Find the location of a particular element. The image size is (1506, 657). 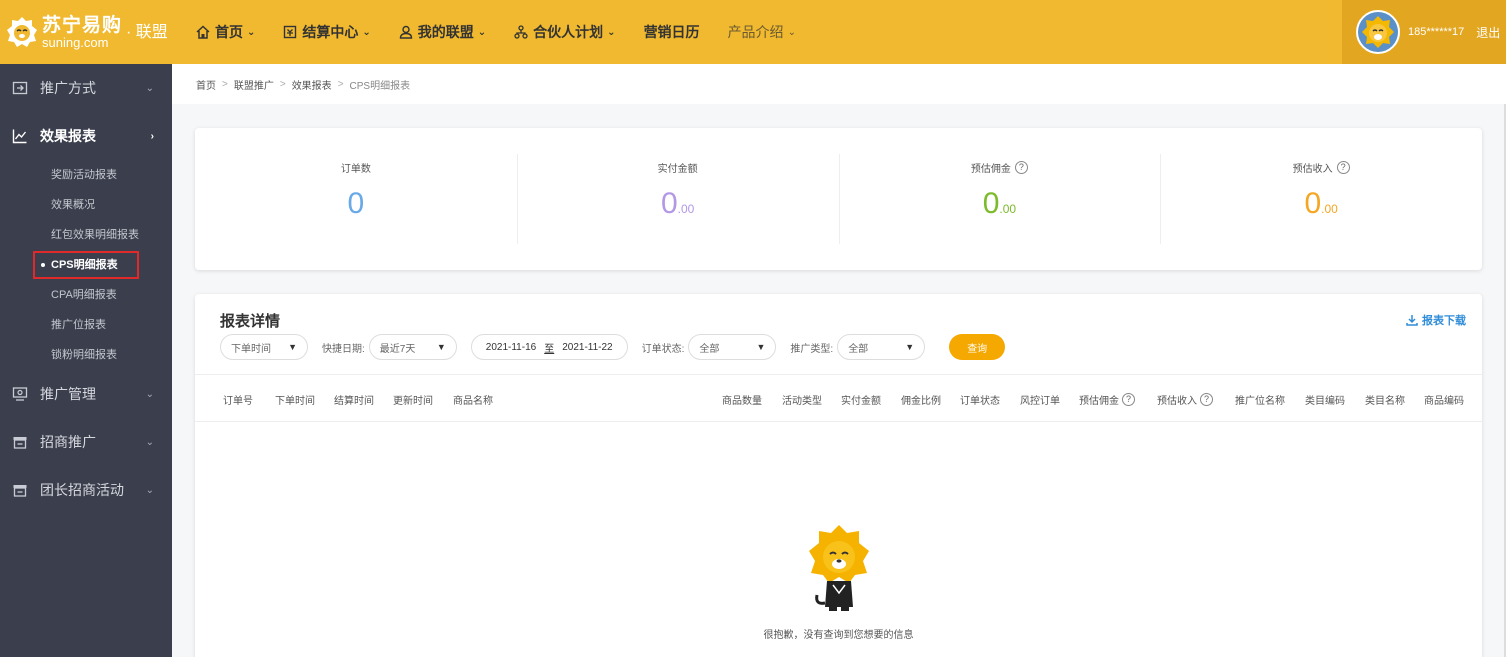

nav-partner-plan: 合伙人计划 ⌄ is located at coordinates (565, 32).